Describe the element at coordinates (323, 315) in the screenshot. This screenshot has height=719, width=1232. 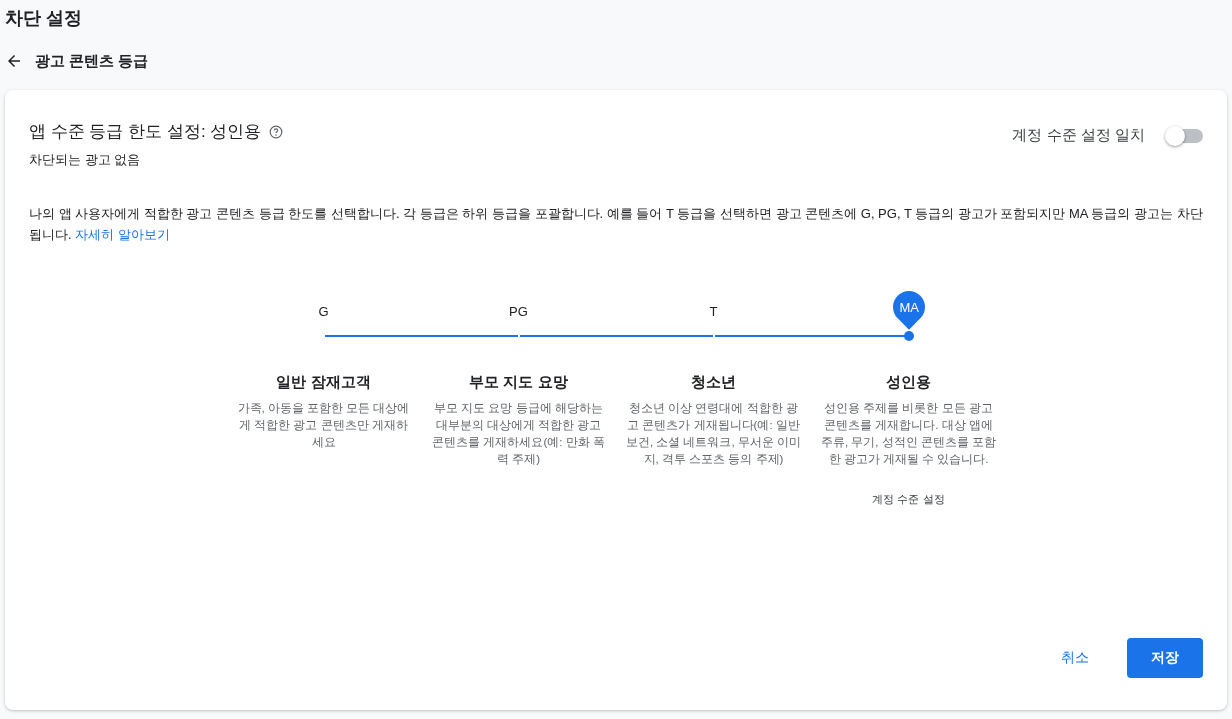
I see `level-label: G` at that location.